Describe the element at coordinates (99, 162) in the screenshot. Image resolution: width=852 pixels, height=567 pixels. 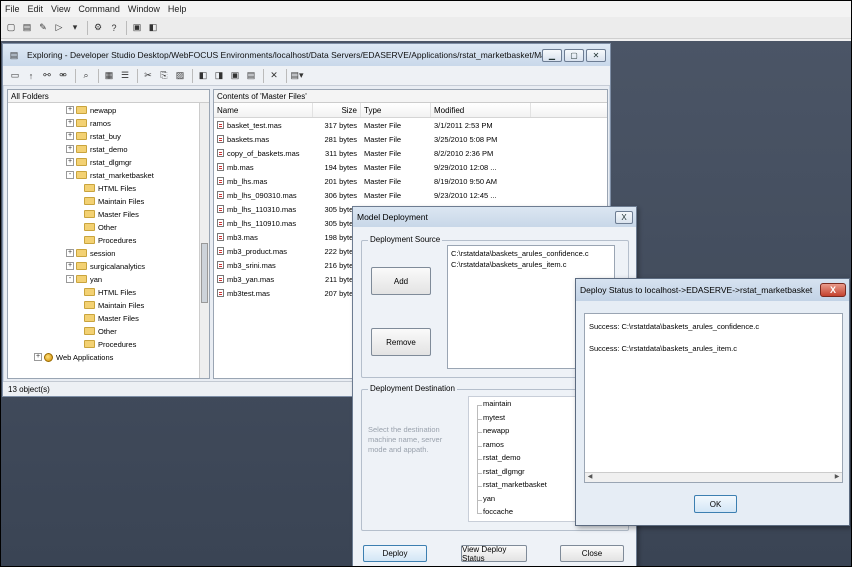
I see `tree-node: + rstat_dlgmgr` at that location.